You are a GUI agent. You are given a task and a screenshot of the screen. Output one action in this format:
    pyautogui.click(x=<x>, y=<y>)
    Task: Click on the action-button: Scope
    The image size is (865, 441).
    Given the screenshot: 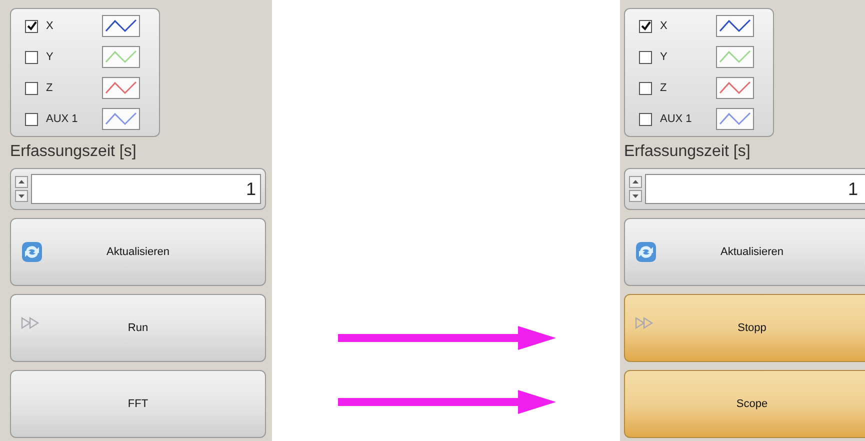 What is the action you would take?
    pyautogui.click(x=744, y=404)
    